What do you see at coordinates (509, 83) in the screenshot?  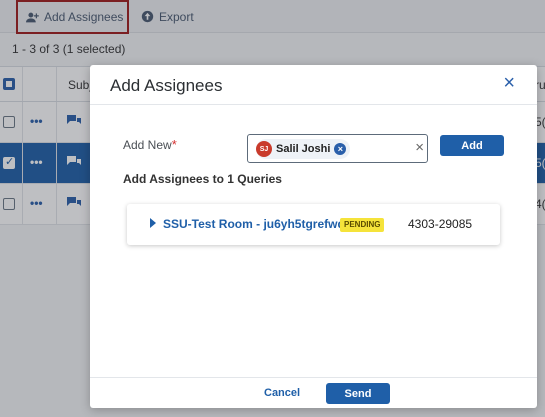 I see `close-icon: ×` at bounding box center [509, 83].